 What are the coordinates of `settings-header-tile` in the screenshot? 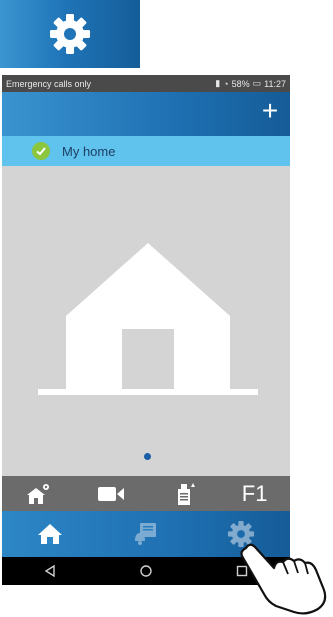 It's located at (70, 34).